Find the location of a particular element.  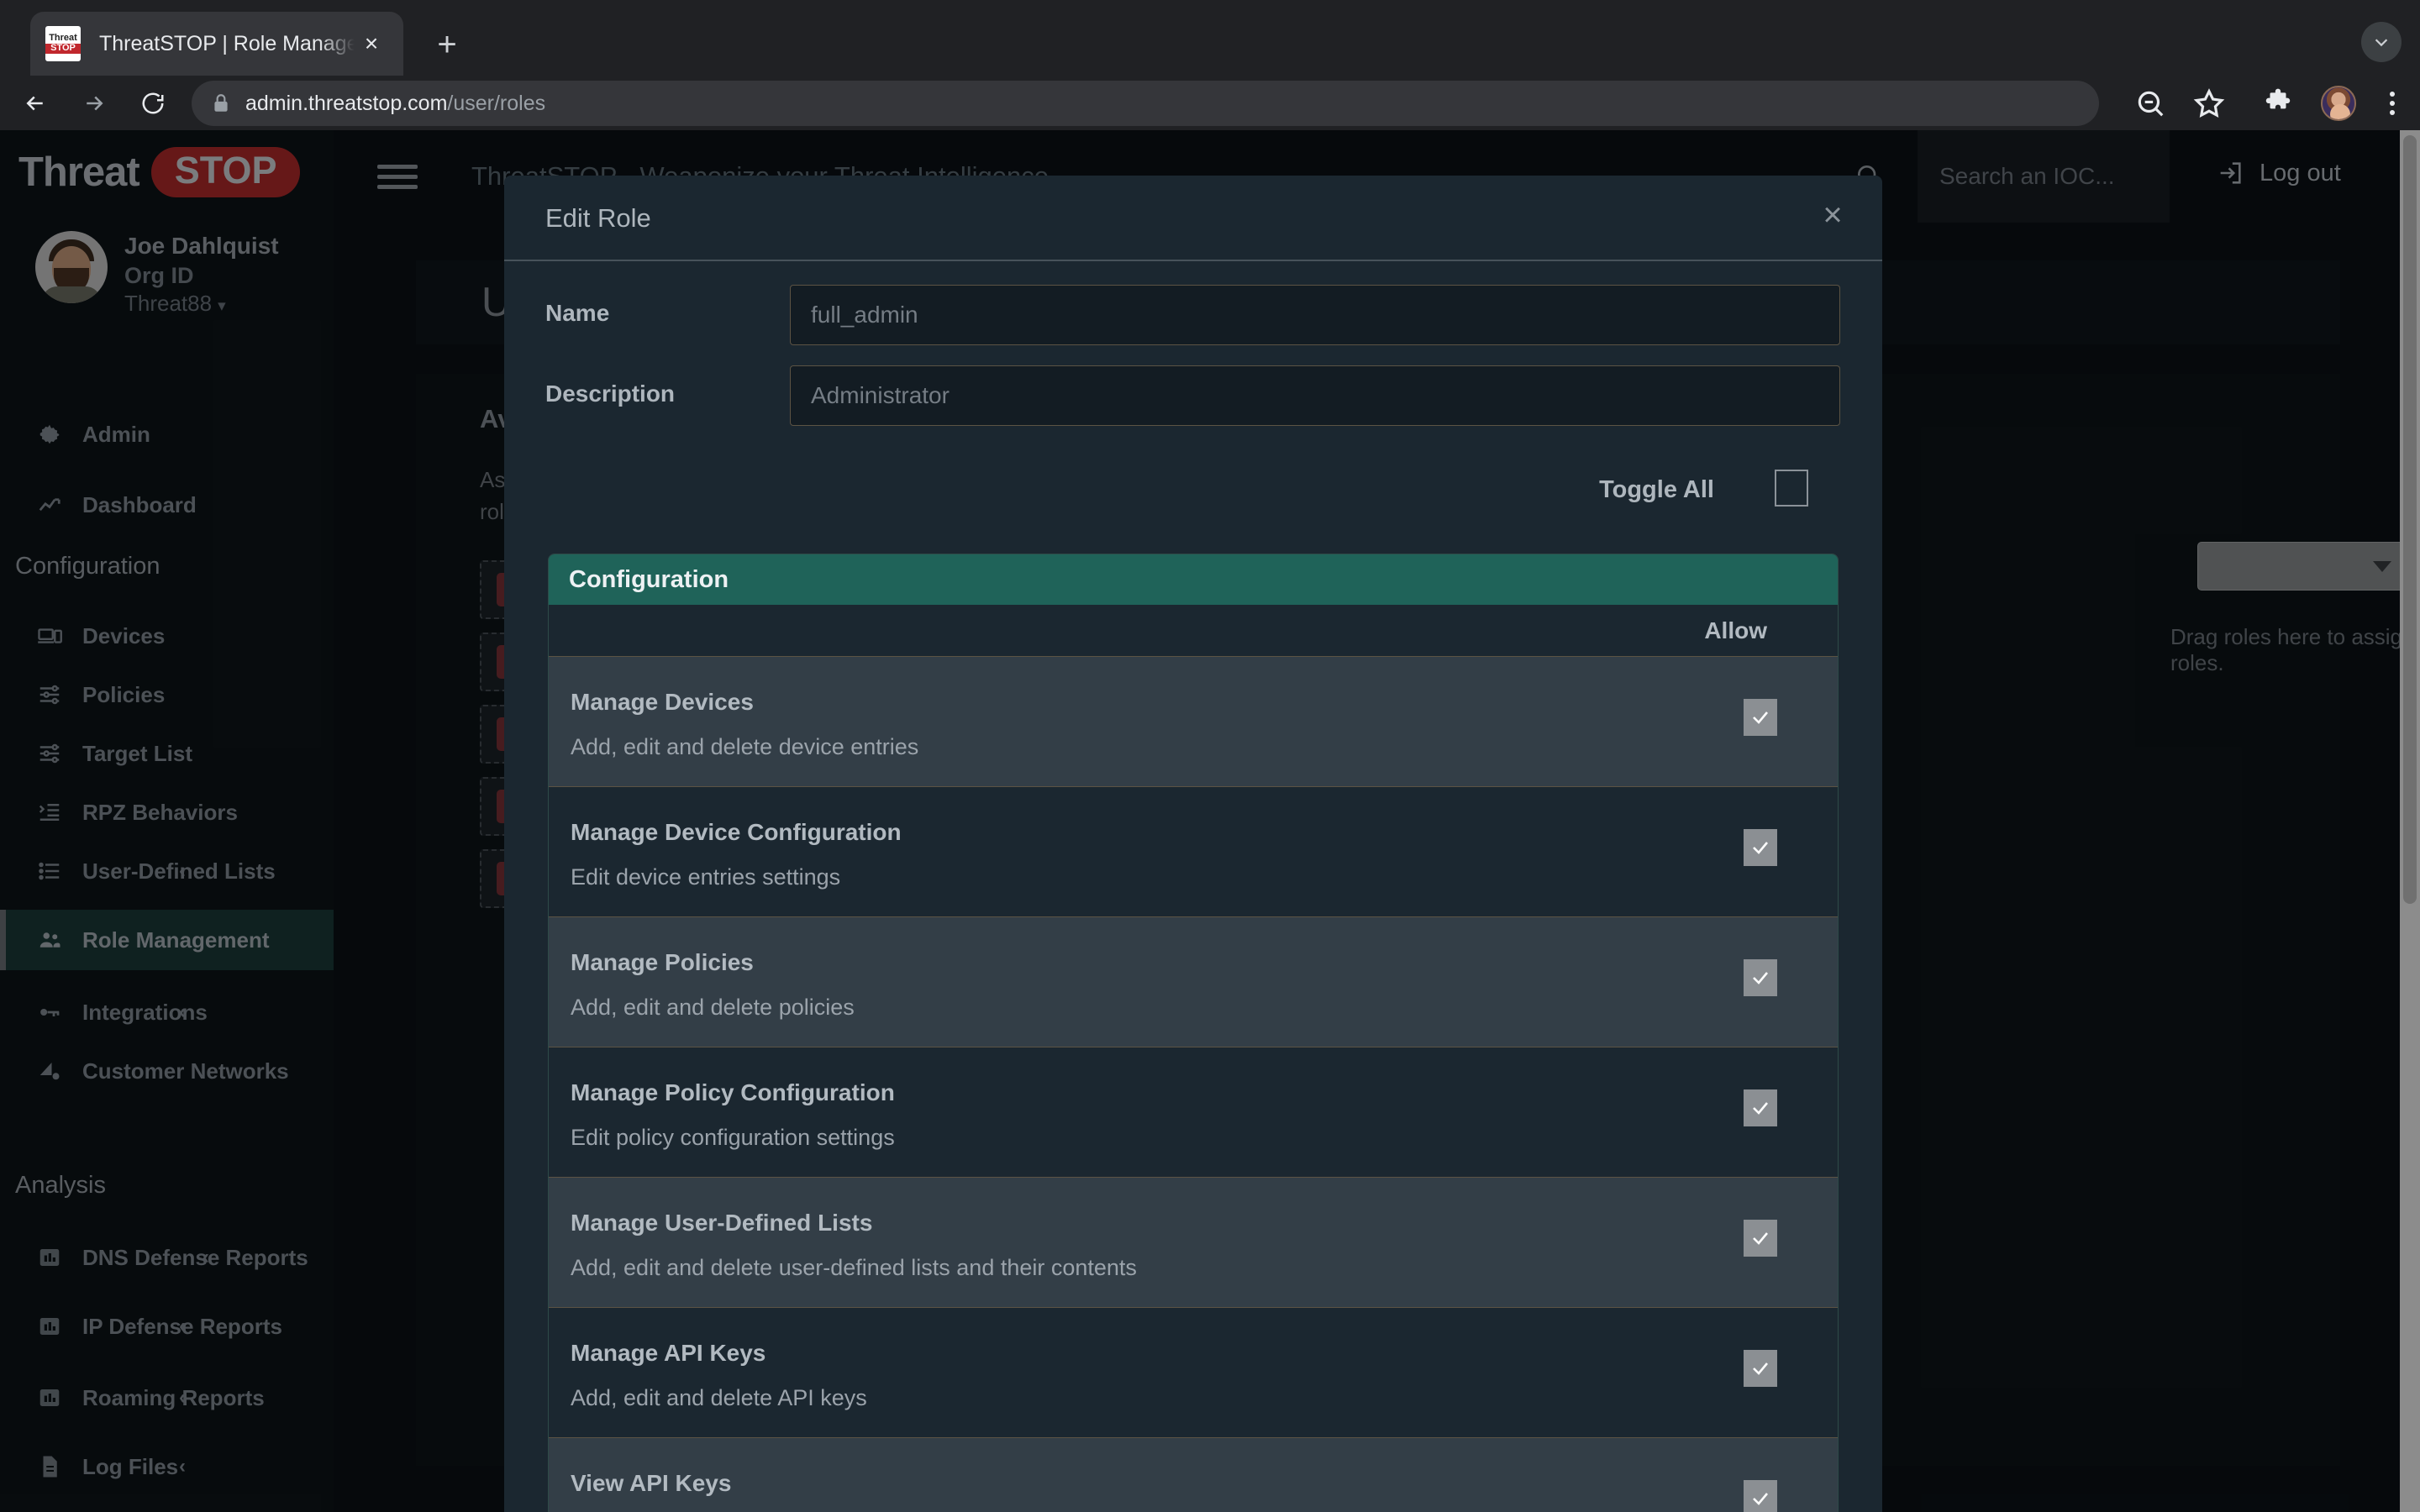

permission-name: View API Keys is located at coordinates (651, 1483).